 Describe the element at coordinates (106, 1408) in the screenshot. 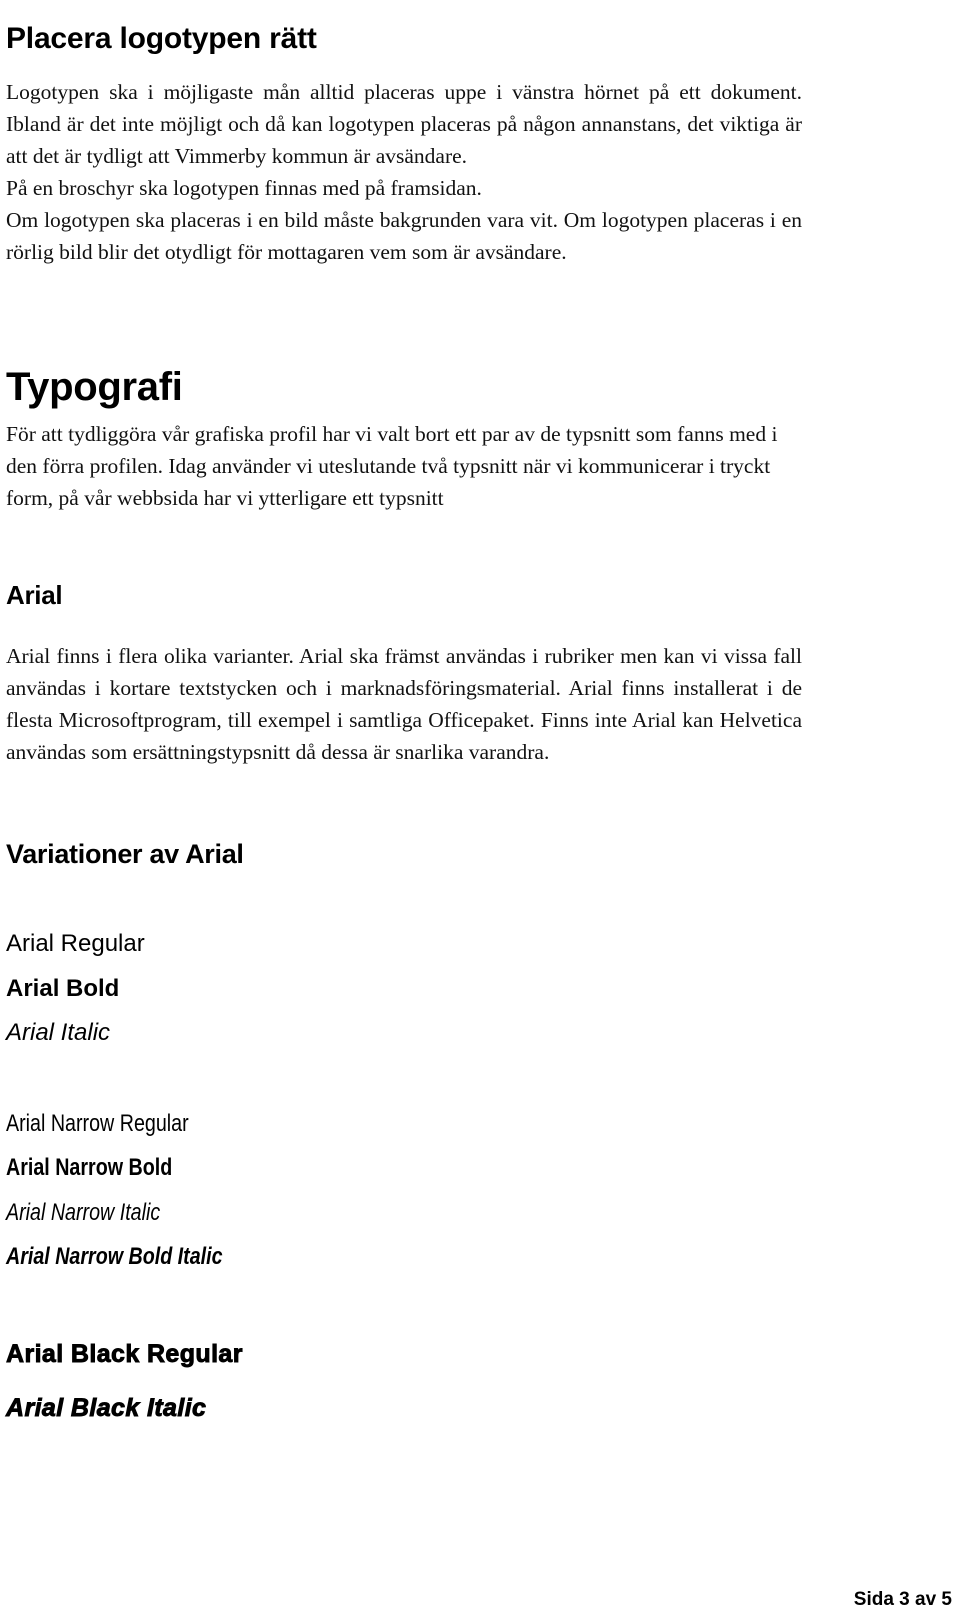

I see `font-specimen-arial-black-italic: Arial Black Italic` at that location.